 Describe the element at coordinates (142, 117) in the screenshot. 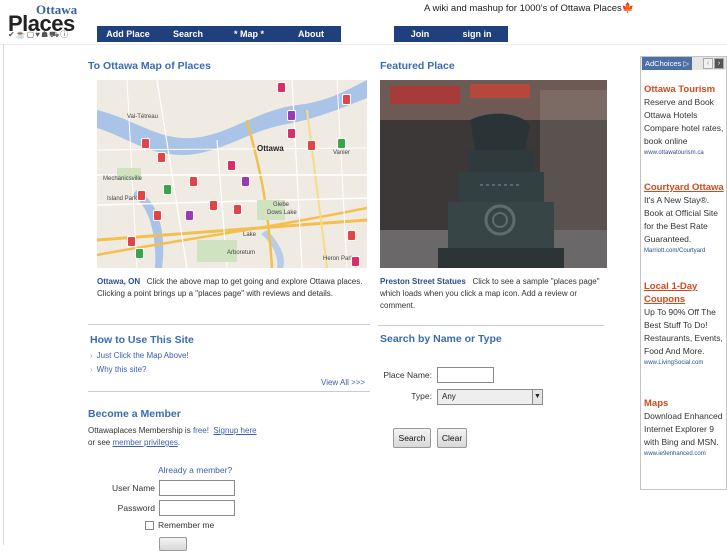

I see `map-label-val-tetreau: Val-Tétreau` at that location.